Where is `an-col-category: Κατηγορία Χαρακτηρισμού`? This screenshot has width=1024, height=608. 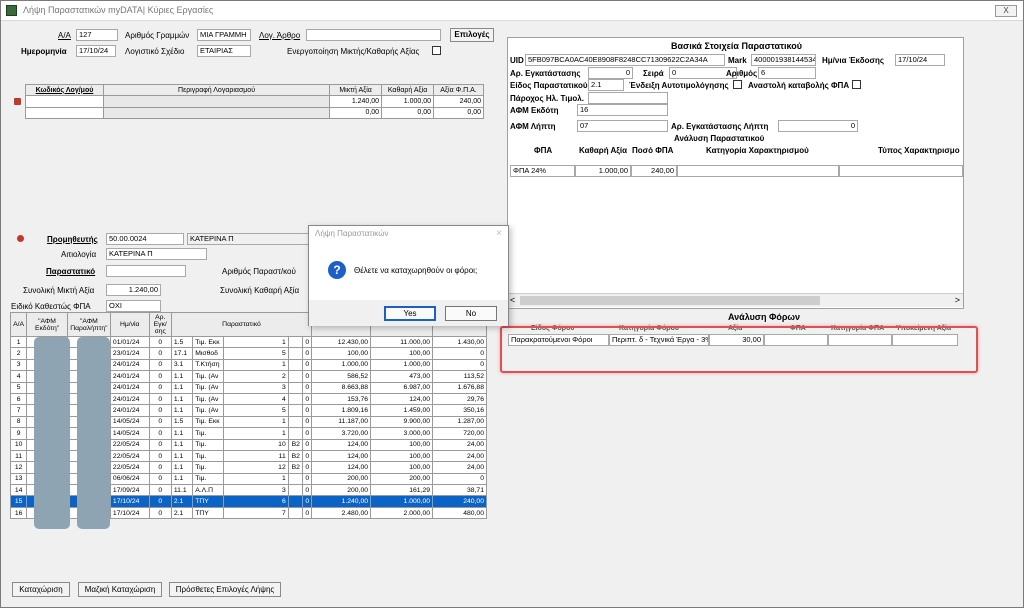 an-col-category: Κατηγορία Χαρακτηρισμού is located at coordinates (757, 150).